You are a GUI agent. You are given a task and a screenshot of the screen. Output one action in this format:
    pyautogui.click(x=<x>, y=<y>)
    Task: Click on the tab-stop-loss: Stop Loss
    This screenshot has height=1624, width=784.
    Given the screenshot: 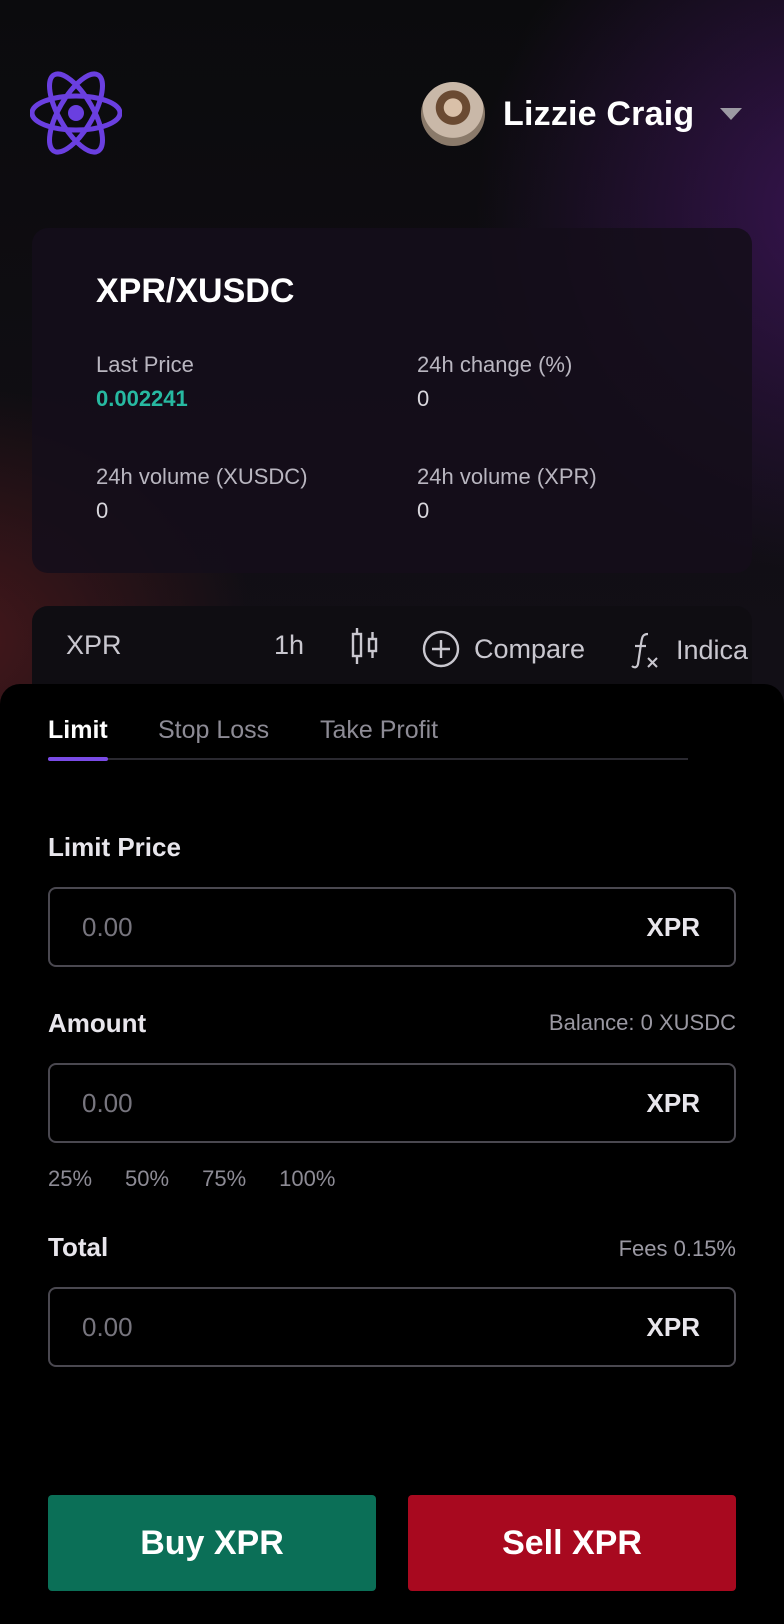 What is the action you would take?
    pyautogui.click(x=213, y=736)
    